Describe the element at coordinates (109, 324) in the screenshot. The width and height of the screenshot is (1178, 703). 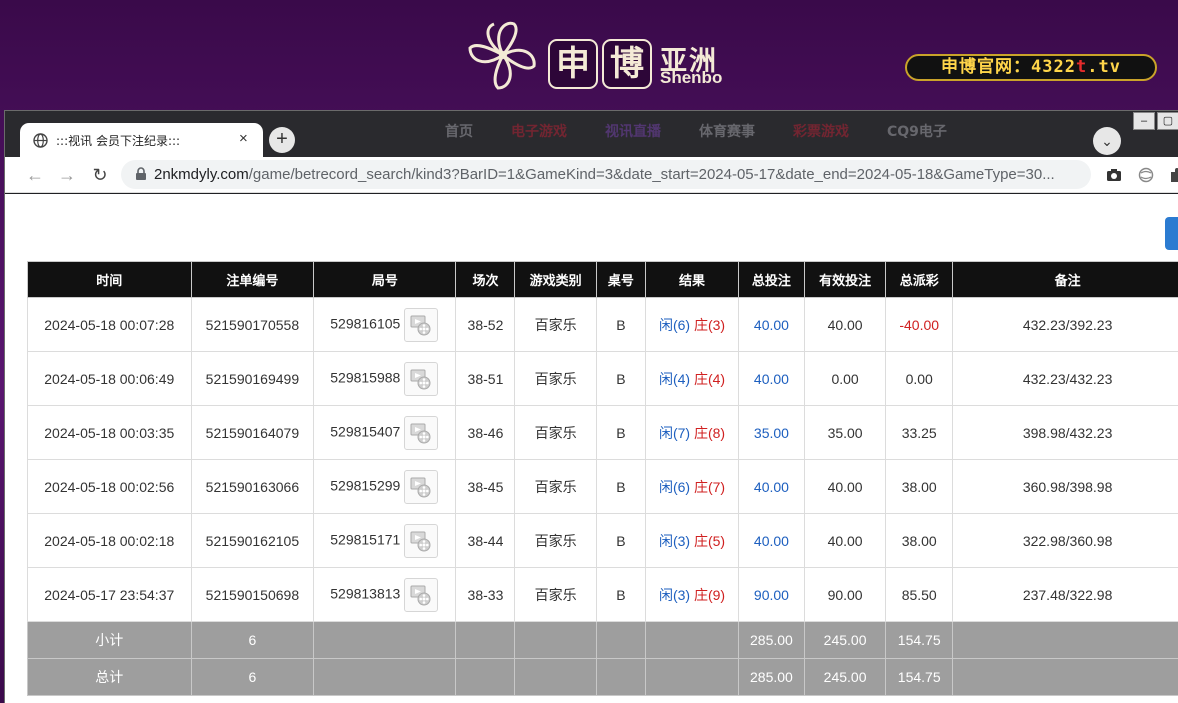
I see `cell-time: 2024-05-18 00:07:28` at that location.